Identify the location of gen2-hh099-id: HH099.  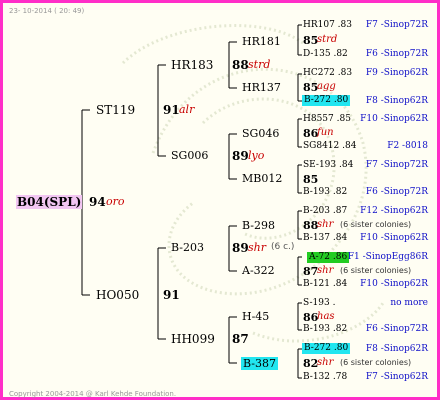
(193, 339).